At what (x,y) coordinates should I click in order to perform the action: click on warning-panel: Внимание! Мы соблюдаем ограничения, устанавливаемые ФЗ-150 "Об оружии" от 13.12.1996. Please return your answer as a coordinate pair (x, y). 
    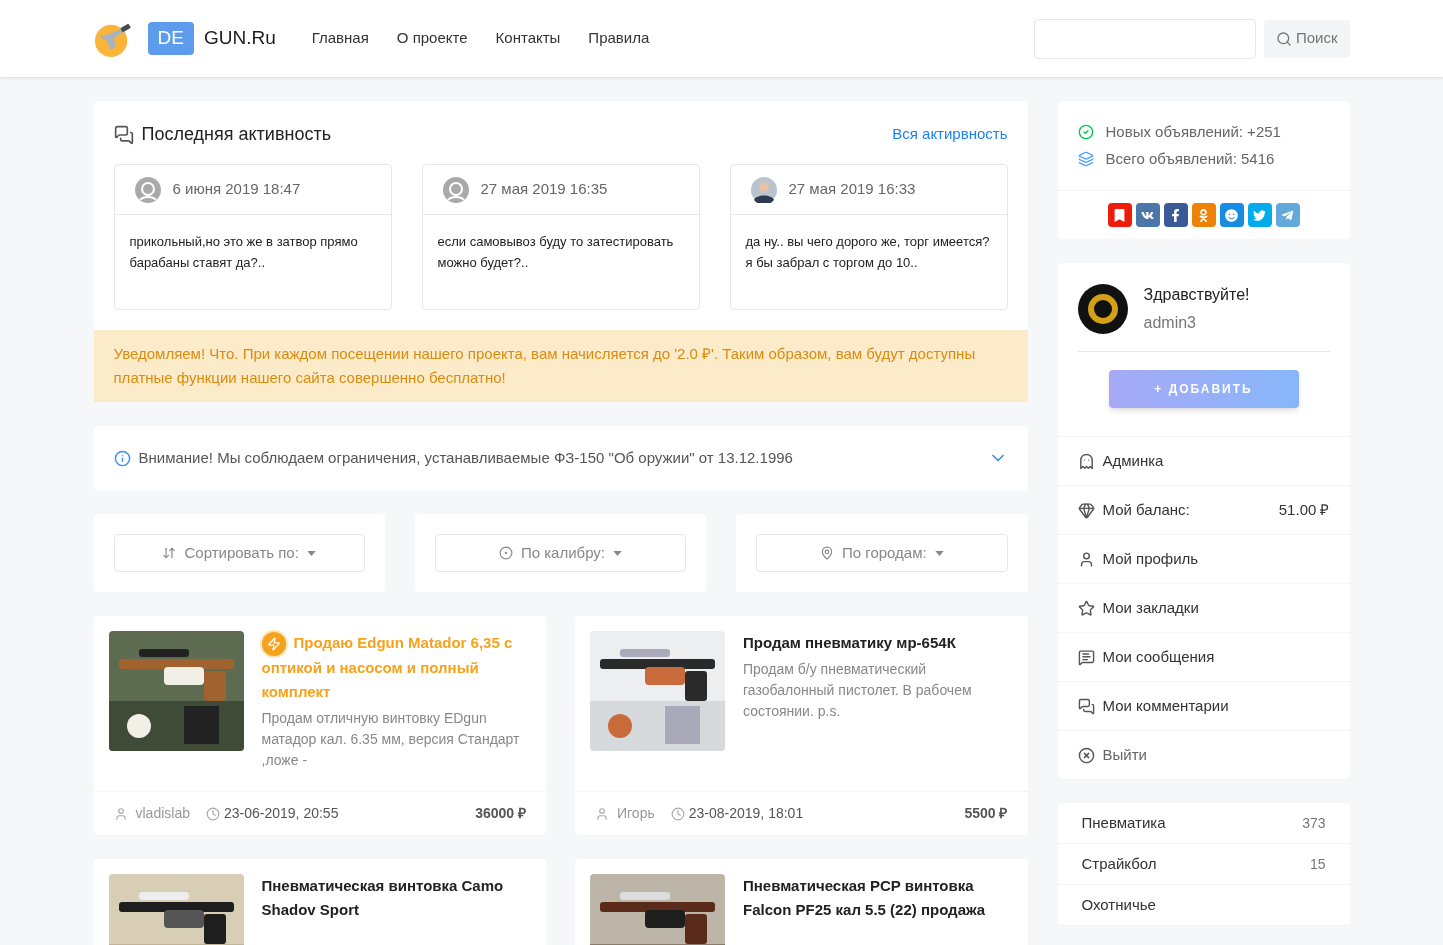
    Looking at the image, I should click on (560, 458).